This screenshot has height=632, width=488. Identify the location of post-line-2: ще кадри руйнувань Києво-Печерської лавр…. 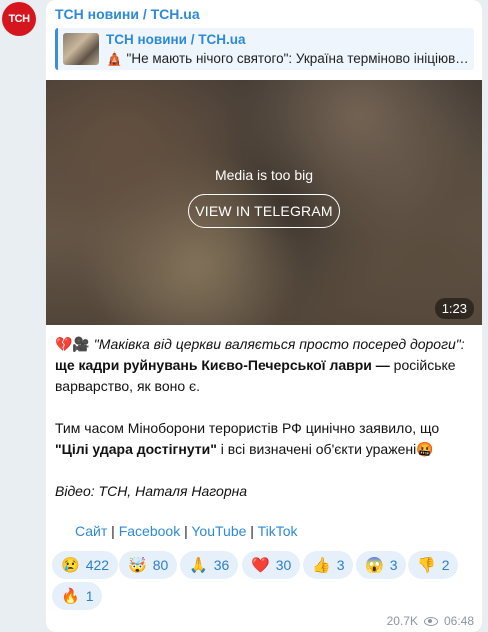
(265, 365).